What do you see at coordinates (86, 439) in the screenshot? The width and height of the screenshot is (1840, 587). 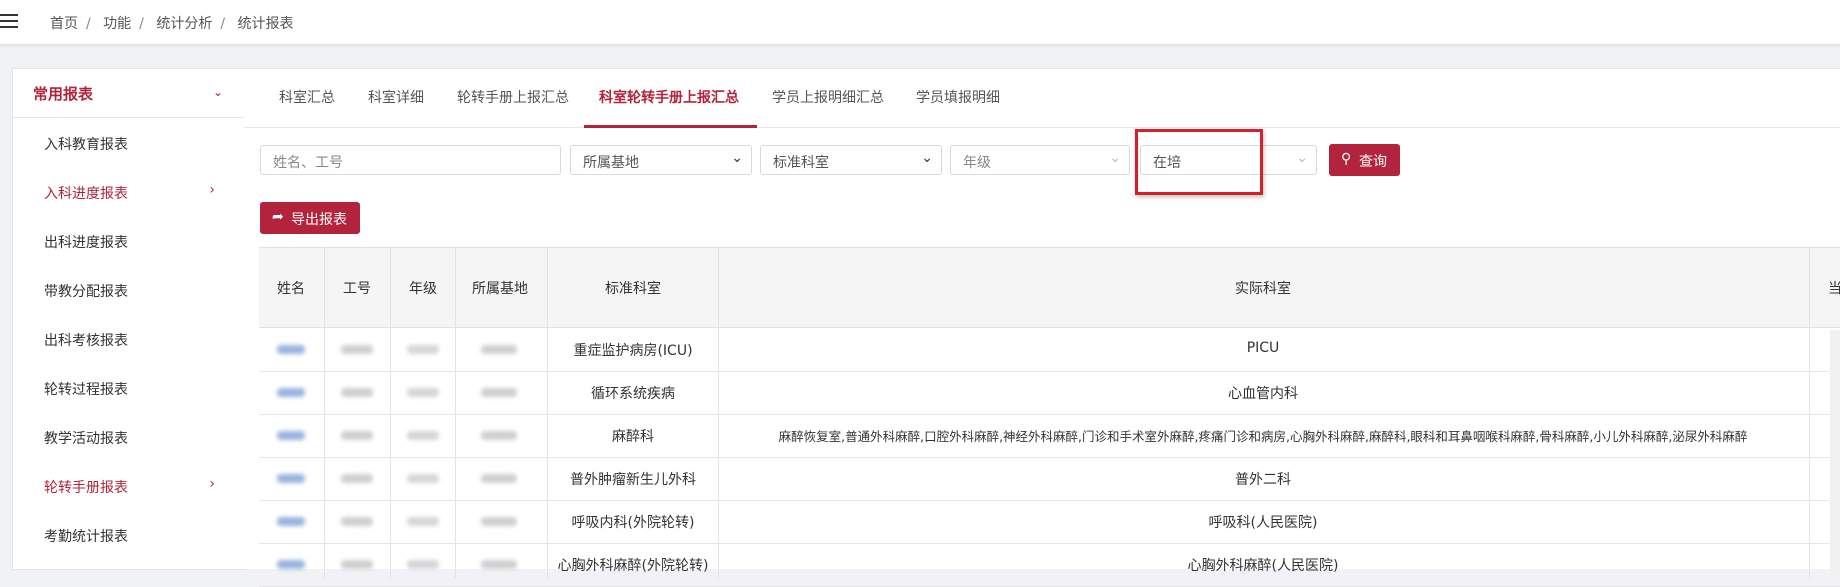 I see `sidebar-item-label: 教学活动报表` at bounding box center [86, 439].